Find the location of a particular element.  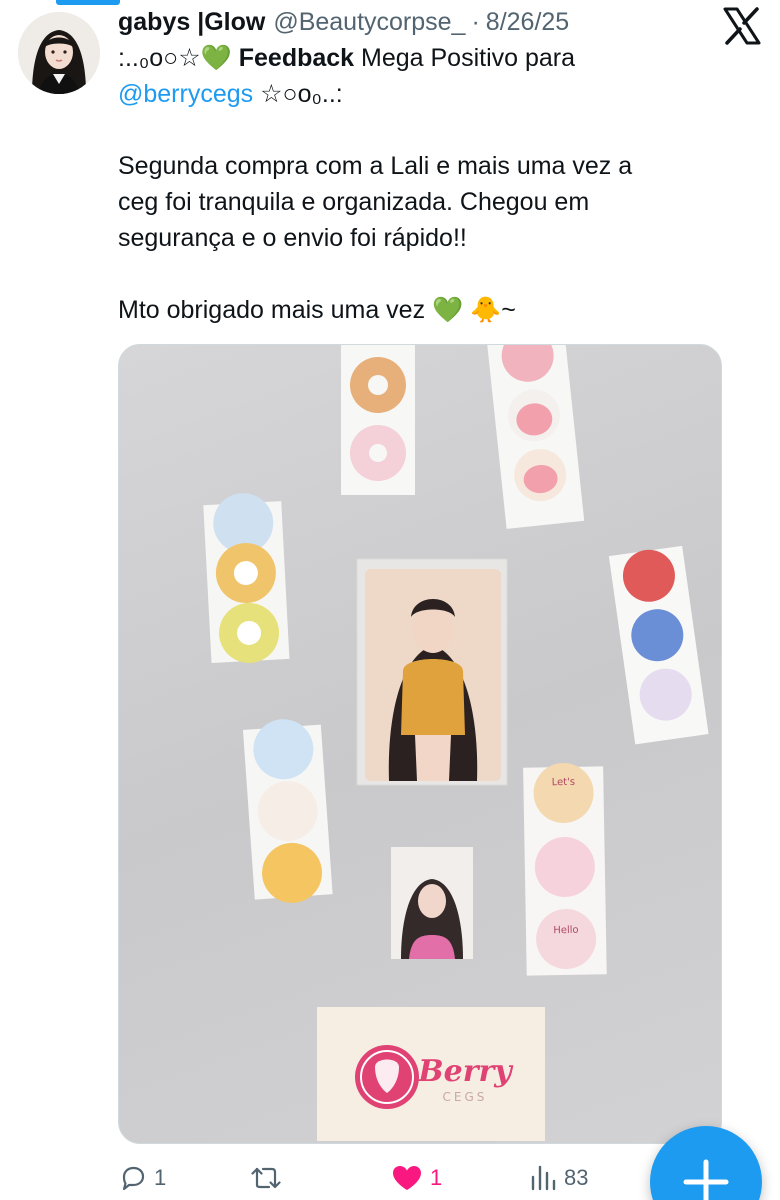

berry-card-title: Berry is located at coordinates (465, 1071).